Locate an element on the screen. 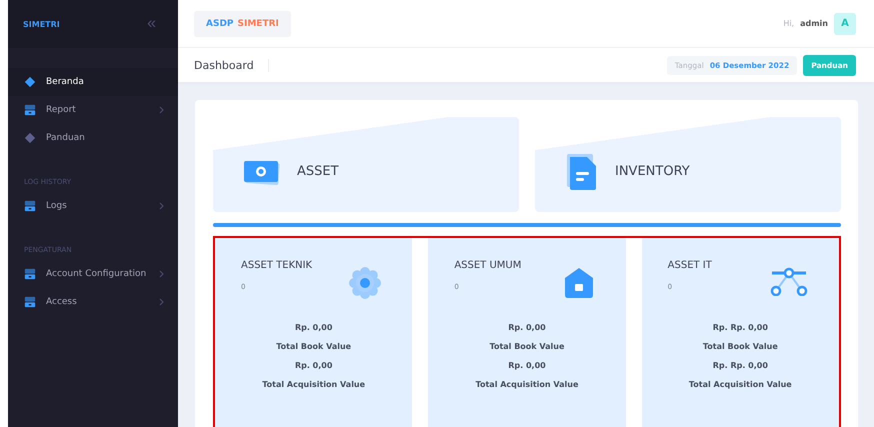  flower-icon is located at coordinates (365, 283).